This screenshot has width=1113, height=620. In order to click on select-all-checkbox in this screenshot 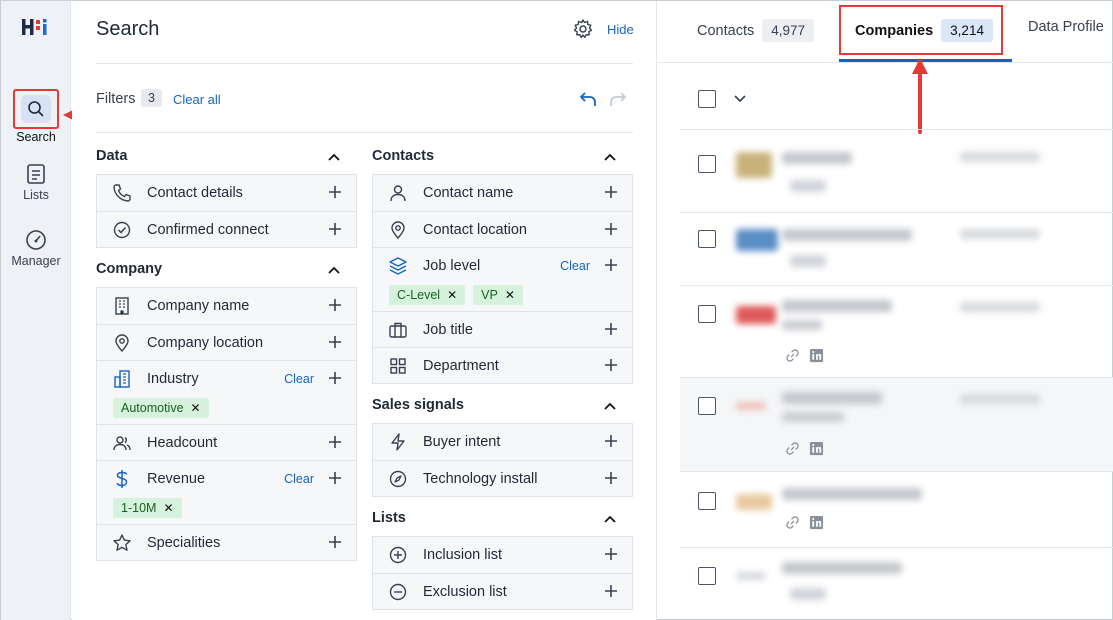, I will do `click(707, 99)`.